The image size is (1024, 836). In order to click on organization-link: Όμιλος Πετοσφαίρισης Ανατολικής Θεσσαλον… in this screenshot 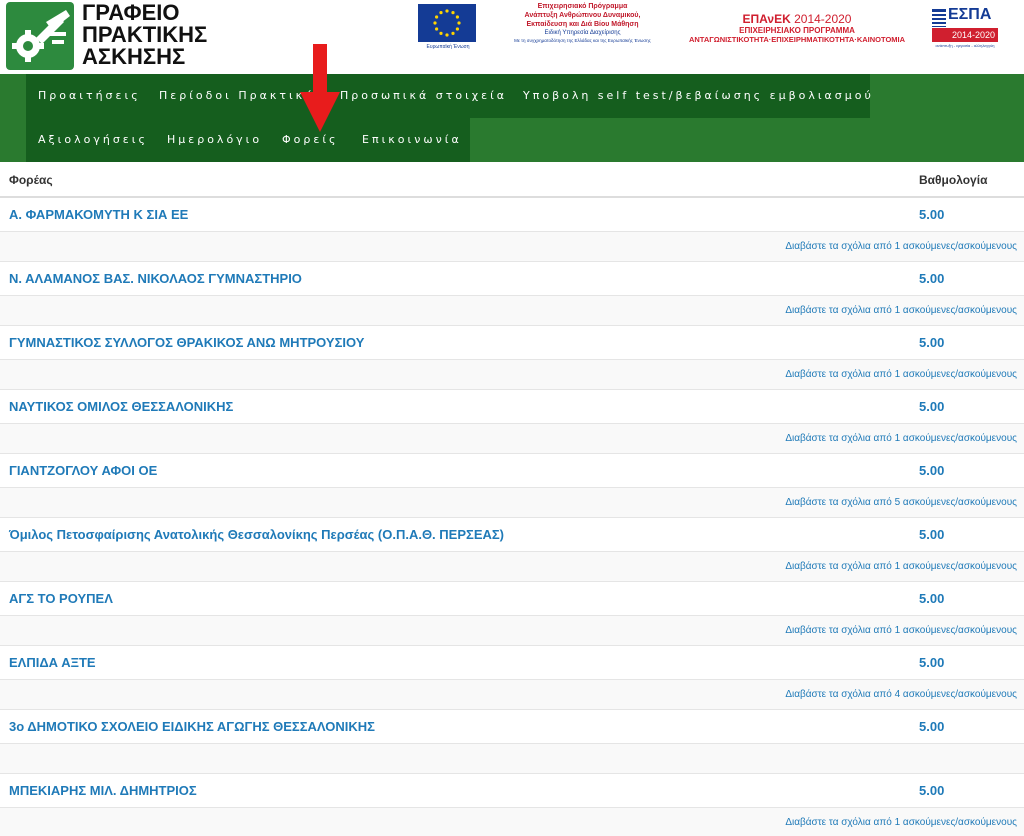, I will do `click(256, 535)`.